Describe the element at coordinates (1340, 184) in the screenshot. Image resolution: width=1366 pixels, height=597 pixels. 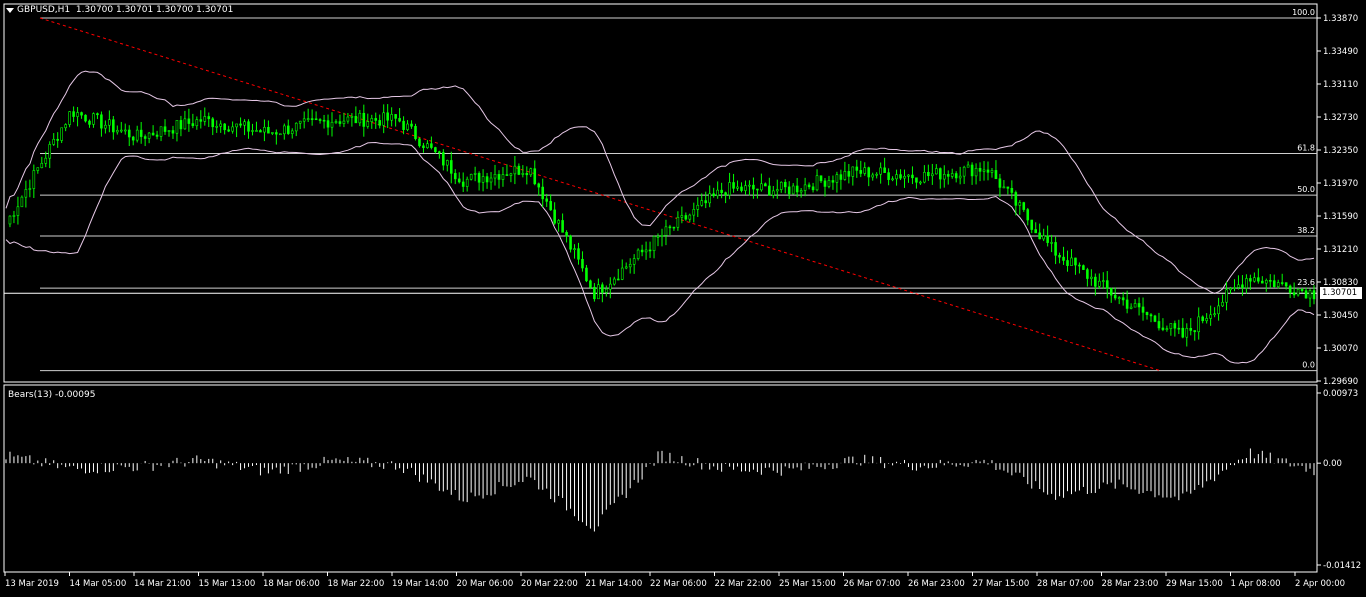
I see `price-tick-label: 1.31970` at that location.